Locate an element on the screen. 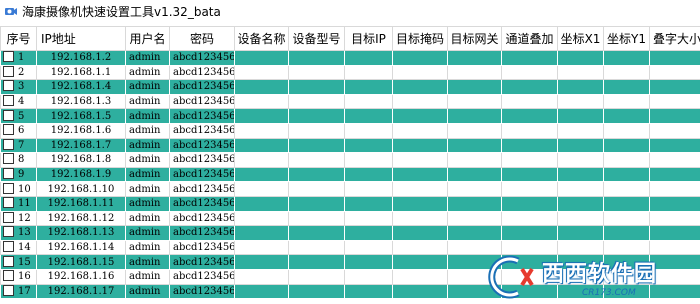  row-index-cell: 12 is located at coordinates (18, 218).